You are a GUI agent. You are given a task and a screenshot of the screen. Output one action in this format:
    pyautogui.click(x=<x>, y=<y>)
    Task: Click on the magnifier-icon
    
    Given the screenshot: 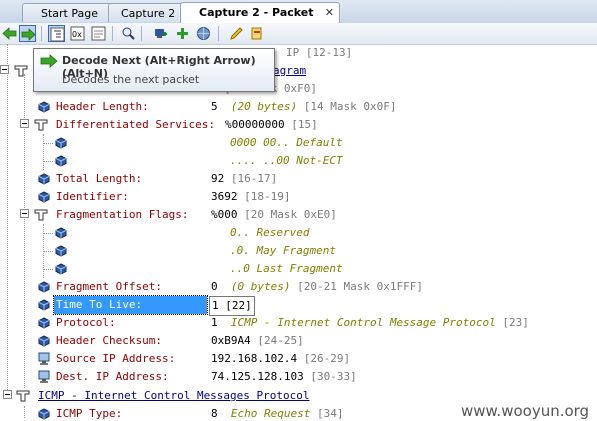 What is the action you would take?
    pyautogui.click(x=128, y=33)
    